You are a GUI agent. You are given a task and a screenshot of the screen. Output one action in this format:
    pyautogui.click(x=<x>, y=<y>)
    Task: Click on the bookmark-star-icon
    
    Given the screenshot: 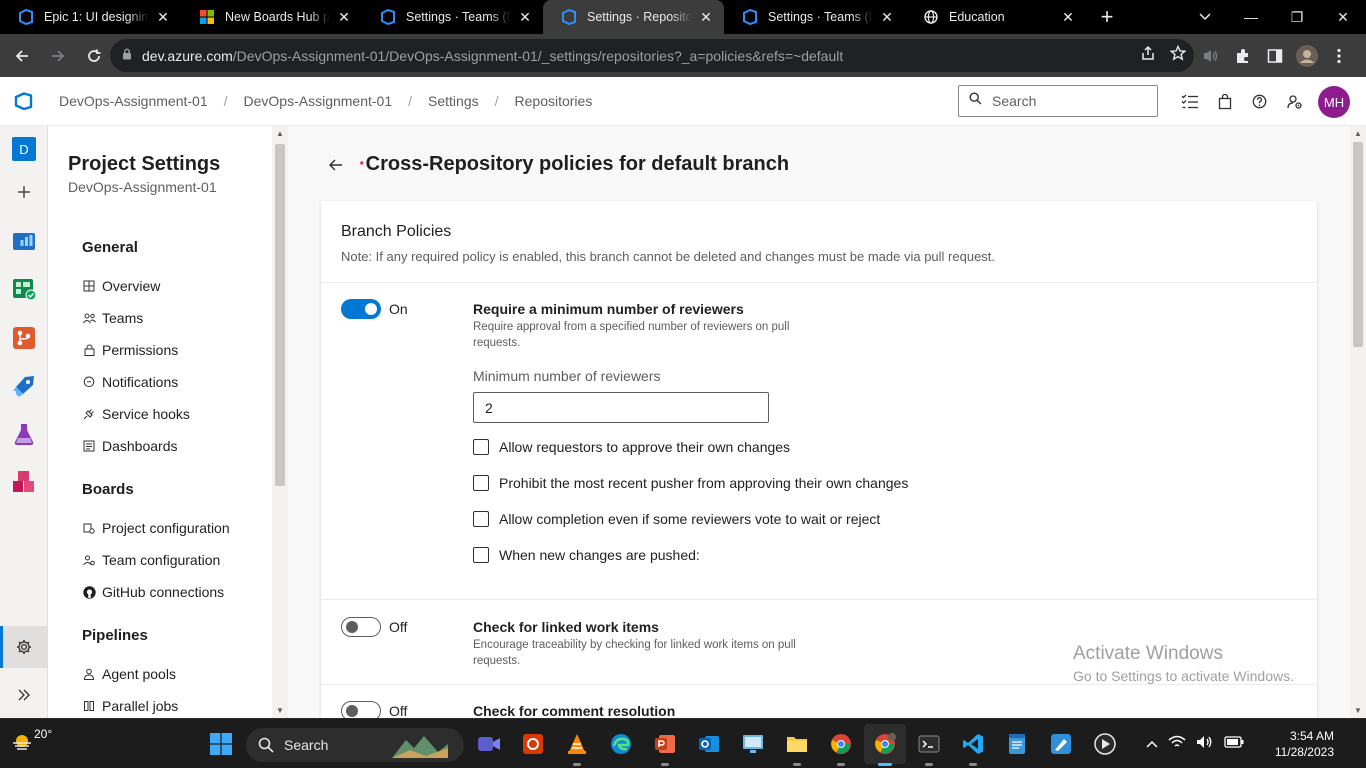 What is the action you would take?
    pyautogui.click(x=1178, y=55)
    